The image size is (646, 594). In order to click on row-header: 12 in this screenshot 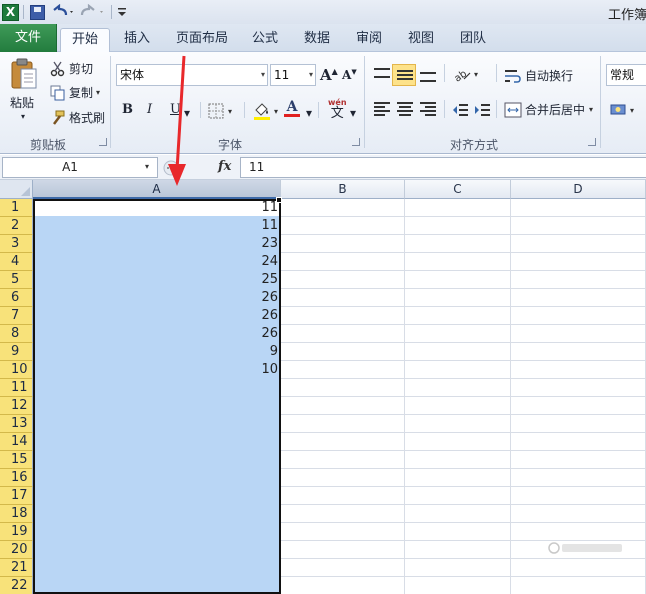, I will do `click(16, 406)`.